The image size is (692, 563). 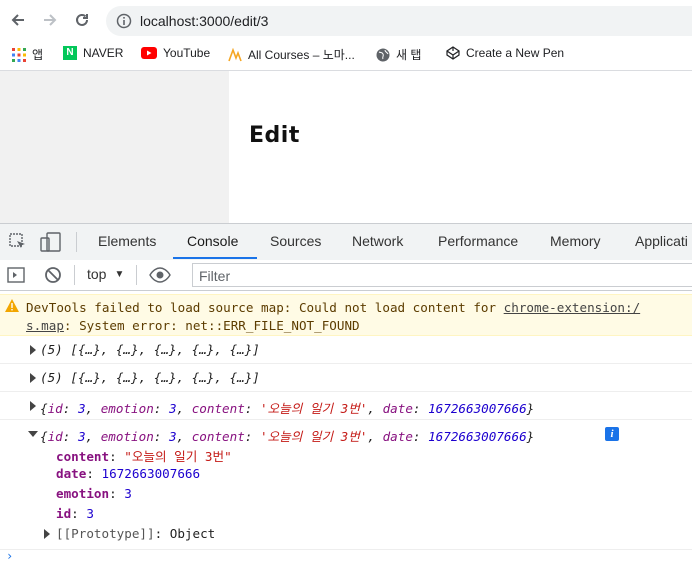 What do you see at coordinates (204, 21) in the screenshot?
I see `url-text: localhost:3000/edit/3` at bounding box center [204, 21].